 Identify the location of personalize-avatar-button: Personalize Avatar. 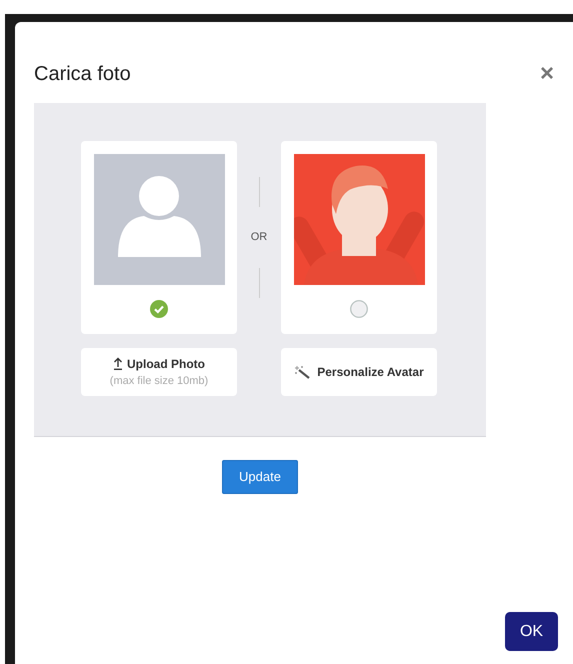
(359, 372).